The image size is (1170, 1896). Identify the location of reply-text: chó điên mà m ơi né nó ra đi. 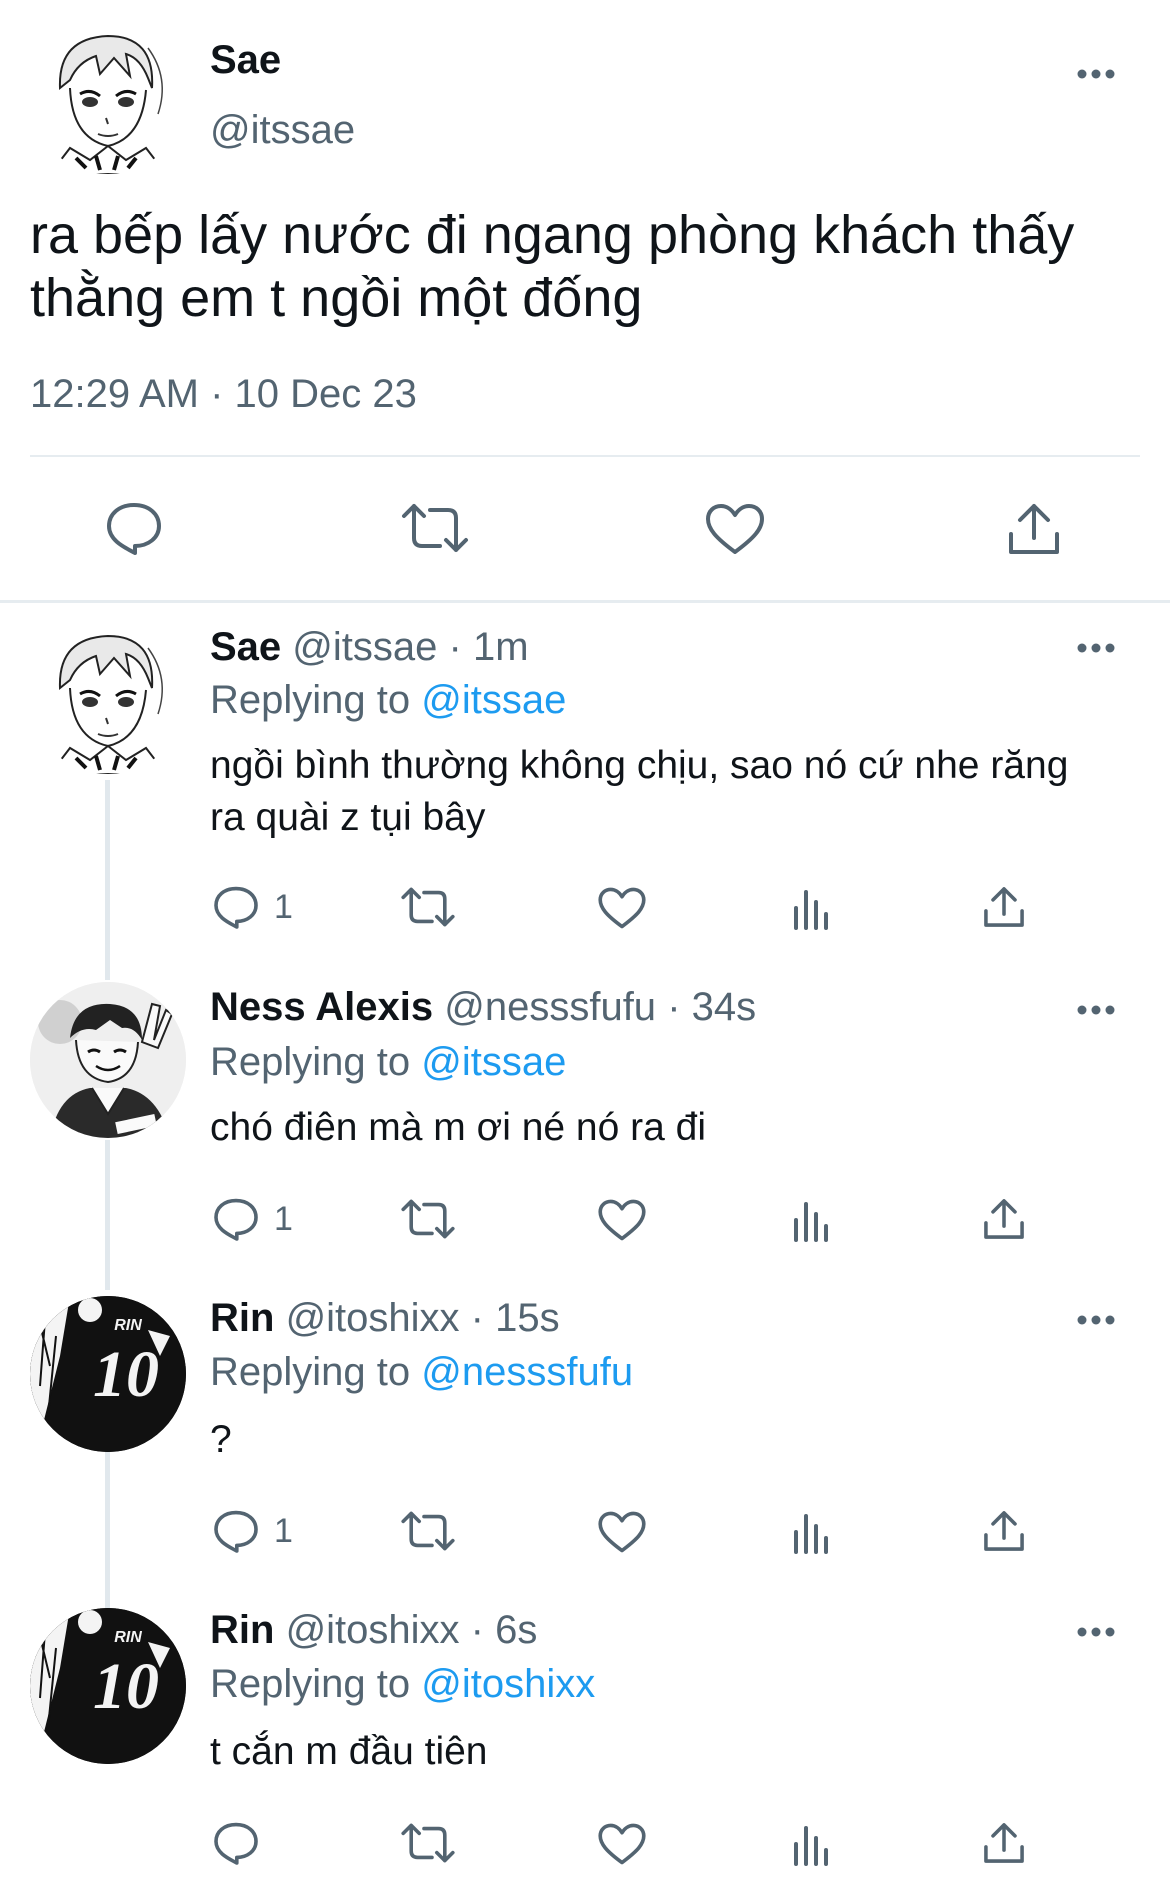
(458, 1127).